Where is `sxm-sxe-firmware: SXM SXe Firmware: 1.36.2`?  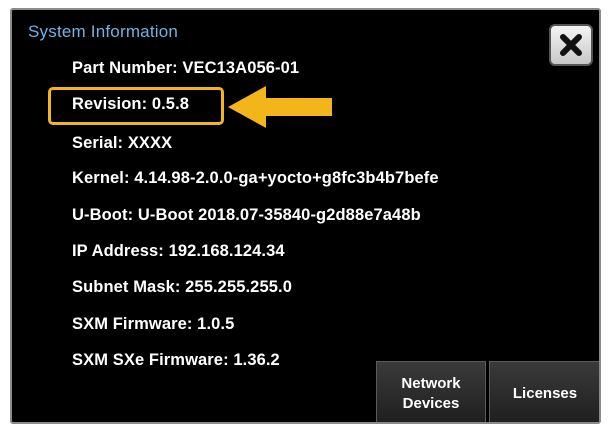 sxm-sxe-firmware: SXM SXe Firmware: 1.36.2 is located at coordinates (176, 360).